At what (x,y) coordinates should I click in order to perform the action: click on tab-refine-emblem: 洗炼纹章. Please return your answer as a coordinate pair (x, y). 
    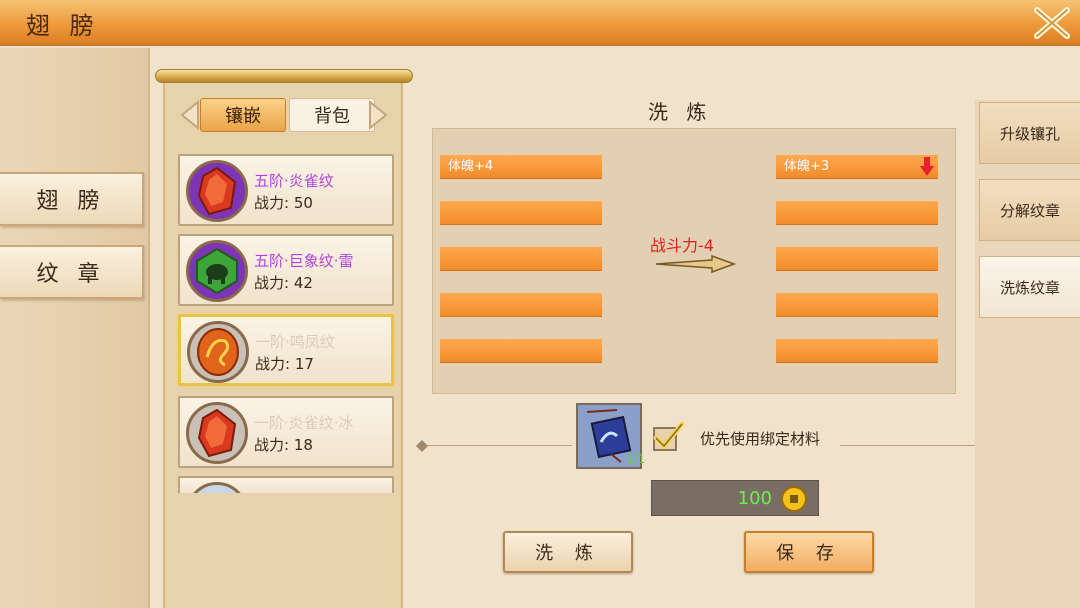
    Looking at the image, I should click on (1029, 287).